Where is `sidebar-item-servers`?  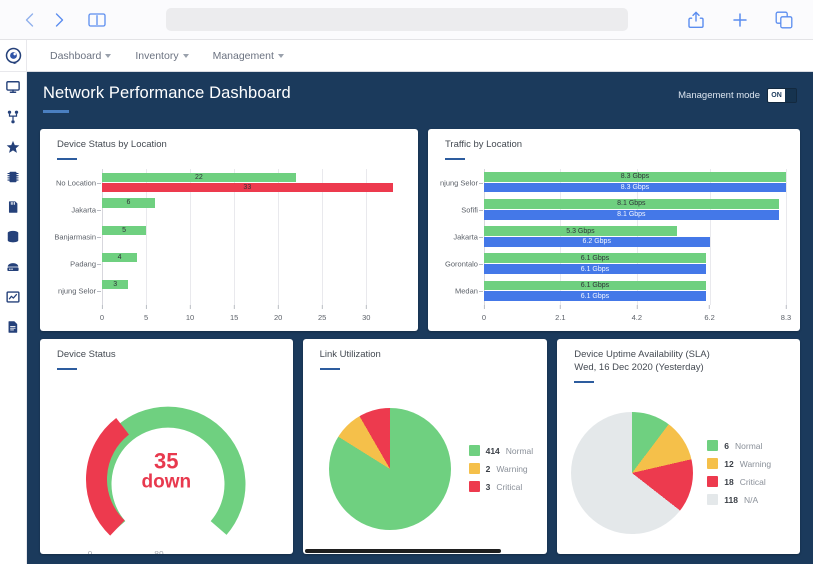
sidebar-item-servers is located at coordinates (13, 267).